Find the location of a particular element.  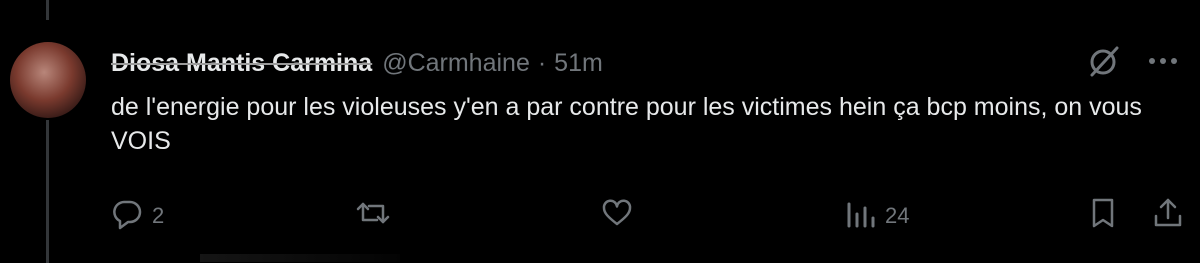

views-button: 24 is located at coordinates (877, 216).